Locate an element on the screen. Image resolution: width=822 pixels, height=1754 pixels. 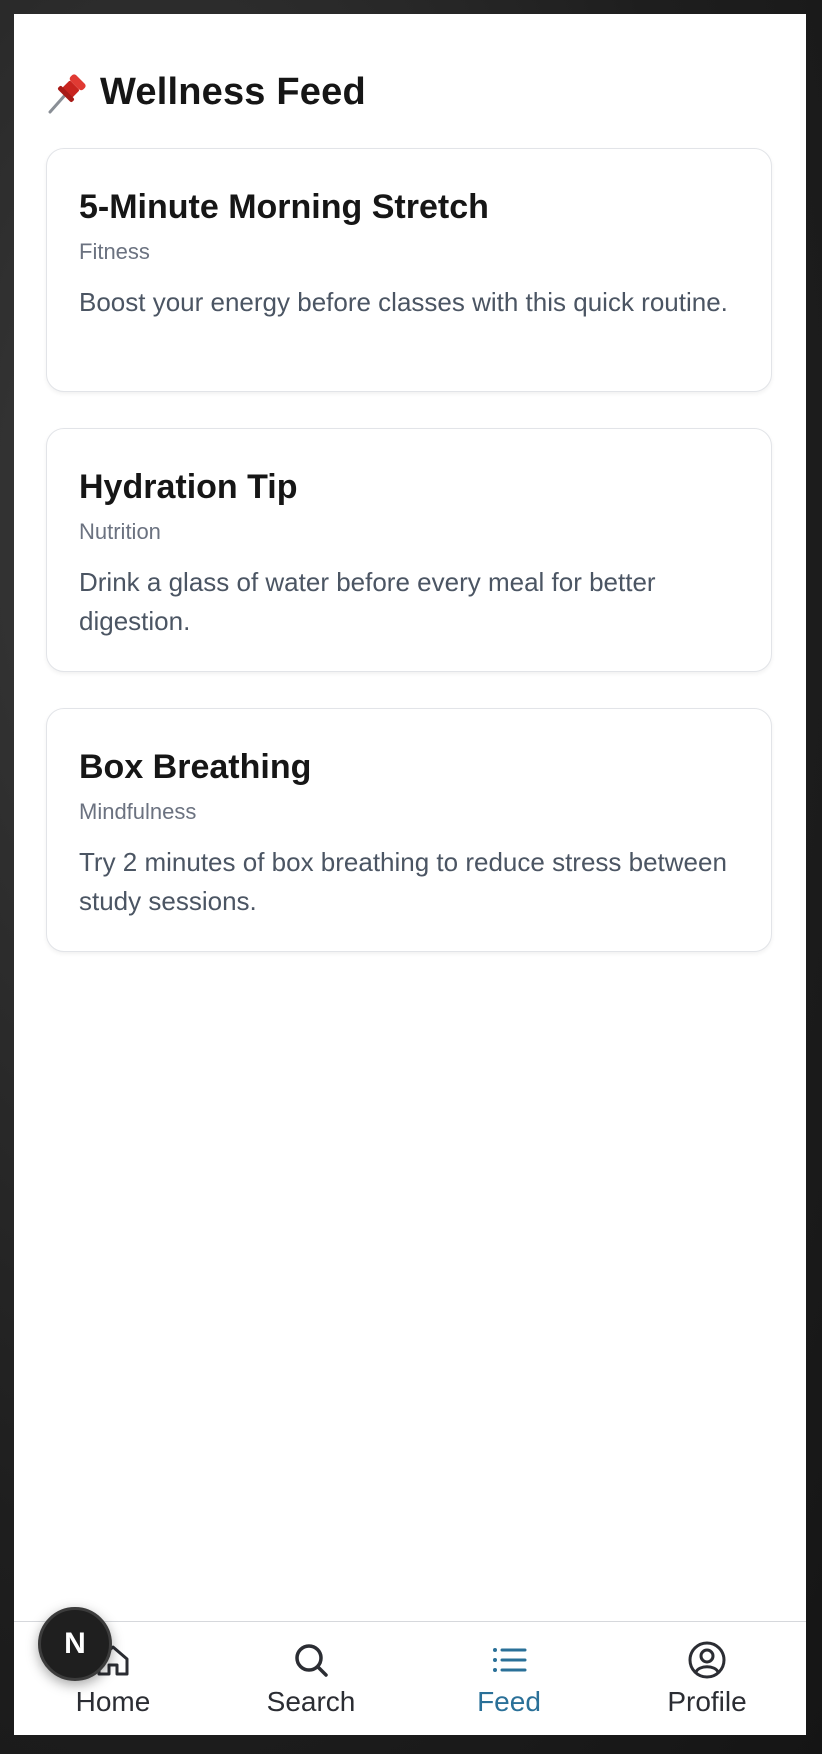
search-icon is located at coordinates (311, 1660).